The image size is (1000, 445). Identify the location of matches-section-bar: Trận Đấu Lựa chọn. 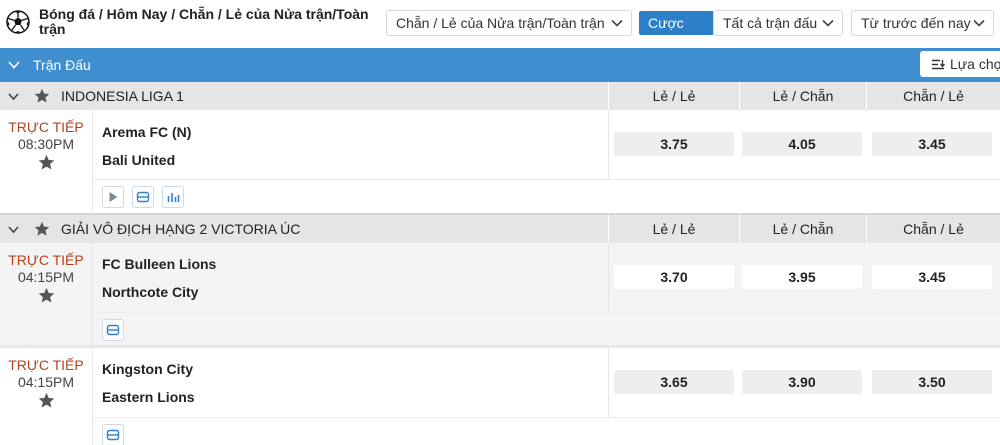
(500, 65).